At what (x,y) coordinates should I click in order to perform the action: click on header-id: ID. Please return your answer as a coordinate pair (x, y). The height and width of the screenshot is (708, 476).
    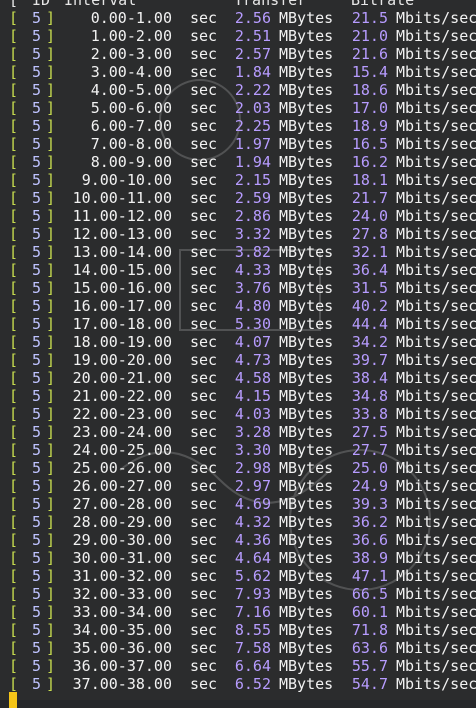
    Looking at the image, I should click on (41, 4).